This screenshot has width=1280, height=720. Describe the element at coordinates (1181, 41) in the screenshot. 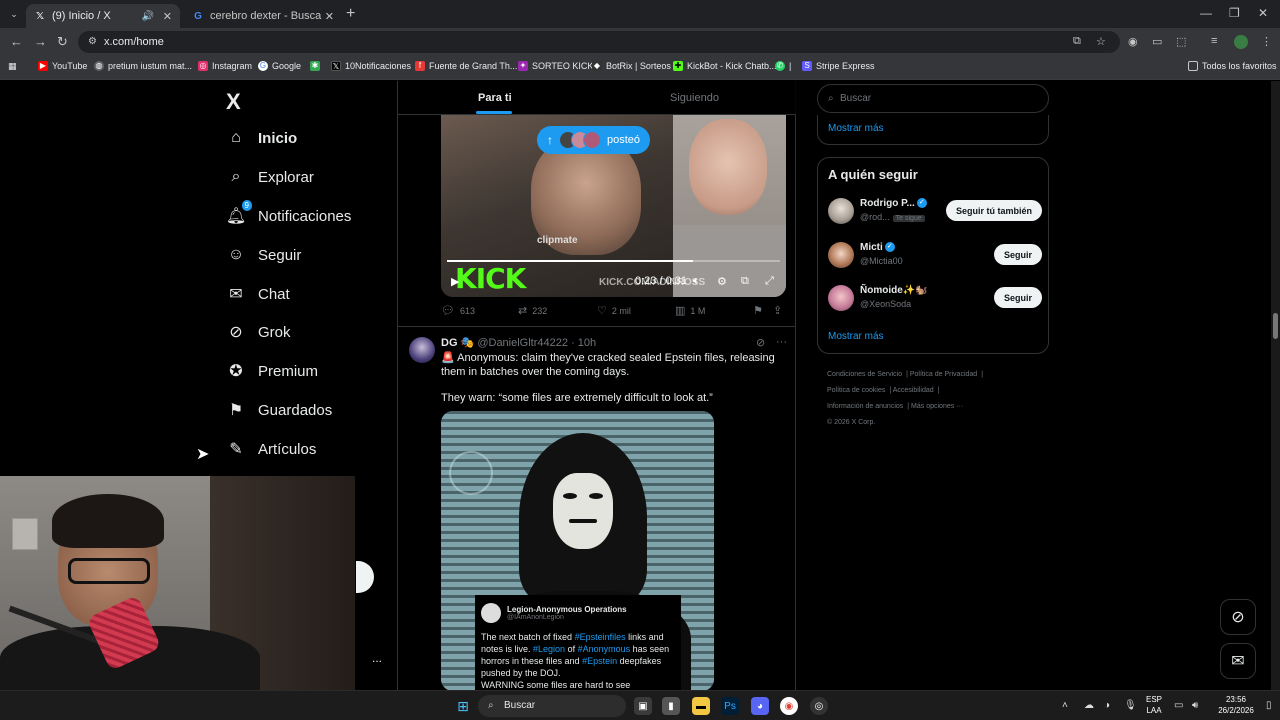

I see `extensions-puzzle-icon: ⬚` at that location.